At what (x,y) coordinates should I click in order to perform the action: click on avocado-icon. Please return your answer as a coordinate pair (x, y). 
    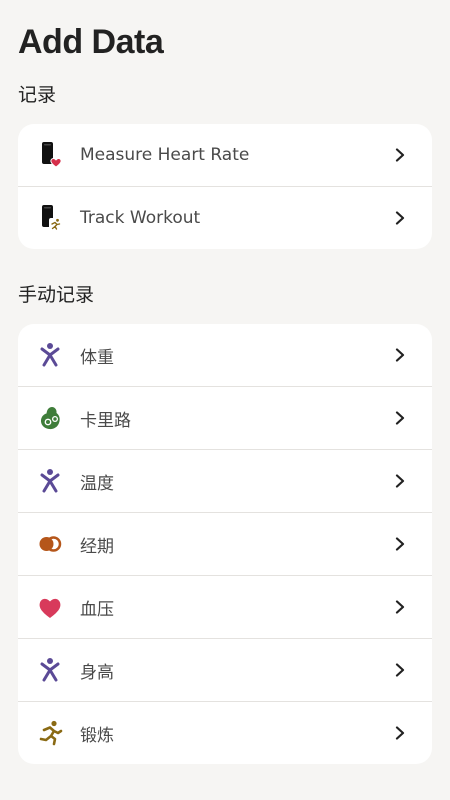
    Looking at the image, I should click on (50, 418).